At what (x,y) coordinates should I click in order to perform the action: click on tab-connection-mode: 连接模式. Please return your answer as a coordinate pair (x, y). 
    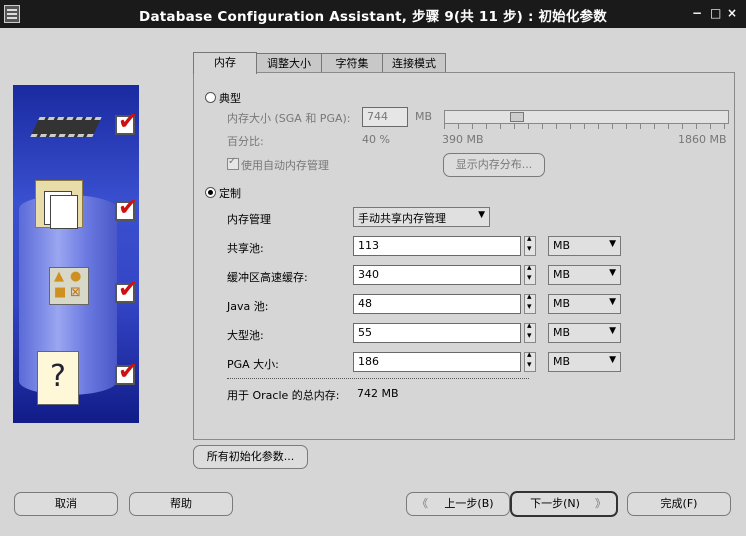
    Looking at the image, I should click on (414, 63).